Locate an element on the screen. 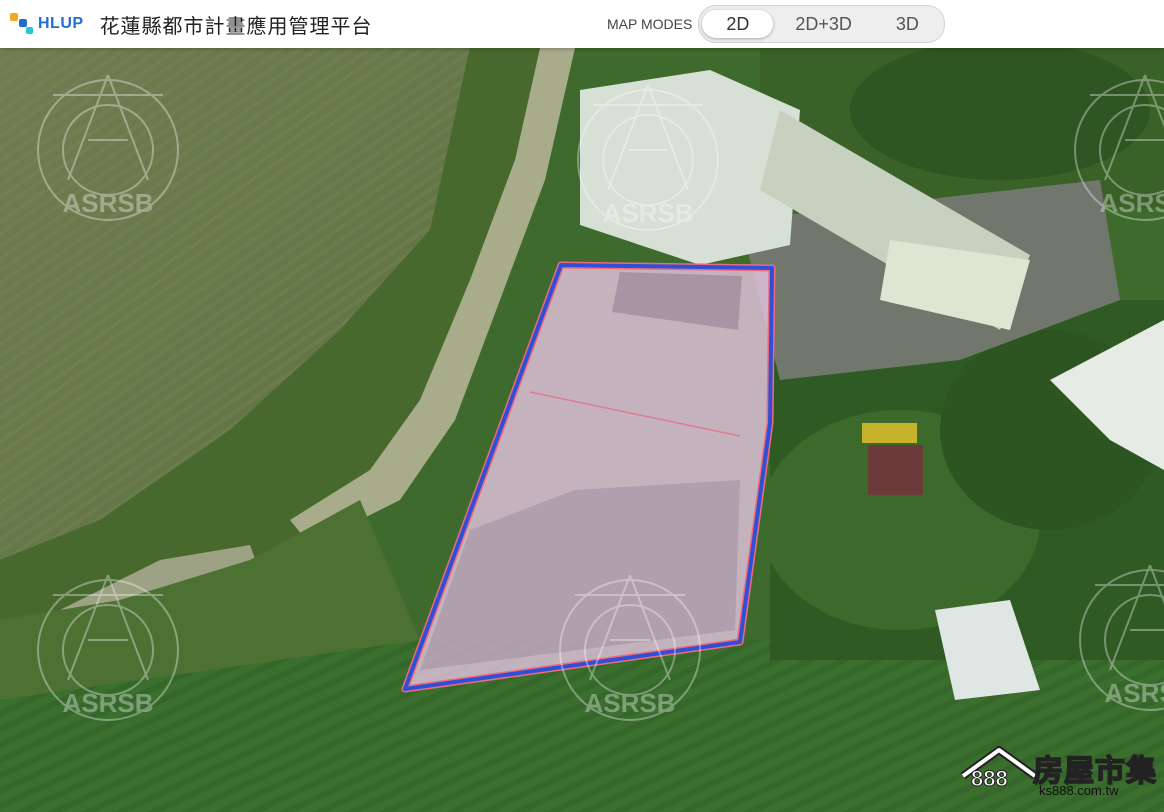  badge-url: ks888.com.tw is located at coordinates (1079, 790).